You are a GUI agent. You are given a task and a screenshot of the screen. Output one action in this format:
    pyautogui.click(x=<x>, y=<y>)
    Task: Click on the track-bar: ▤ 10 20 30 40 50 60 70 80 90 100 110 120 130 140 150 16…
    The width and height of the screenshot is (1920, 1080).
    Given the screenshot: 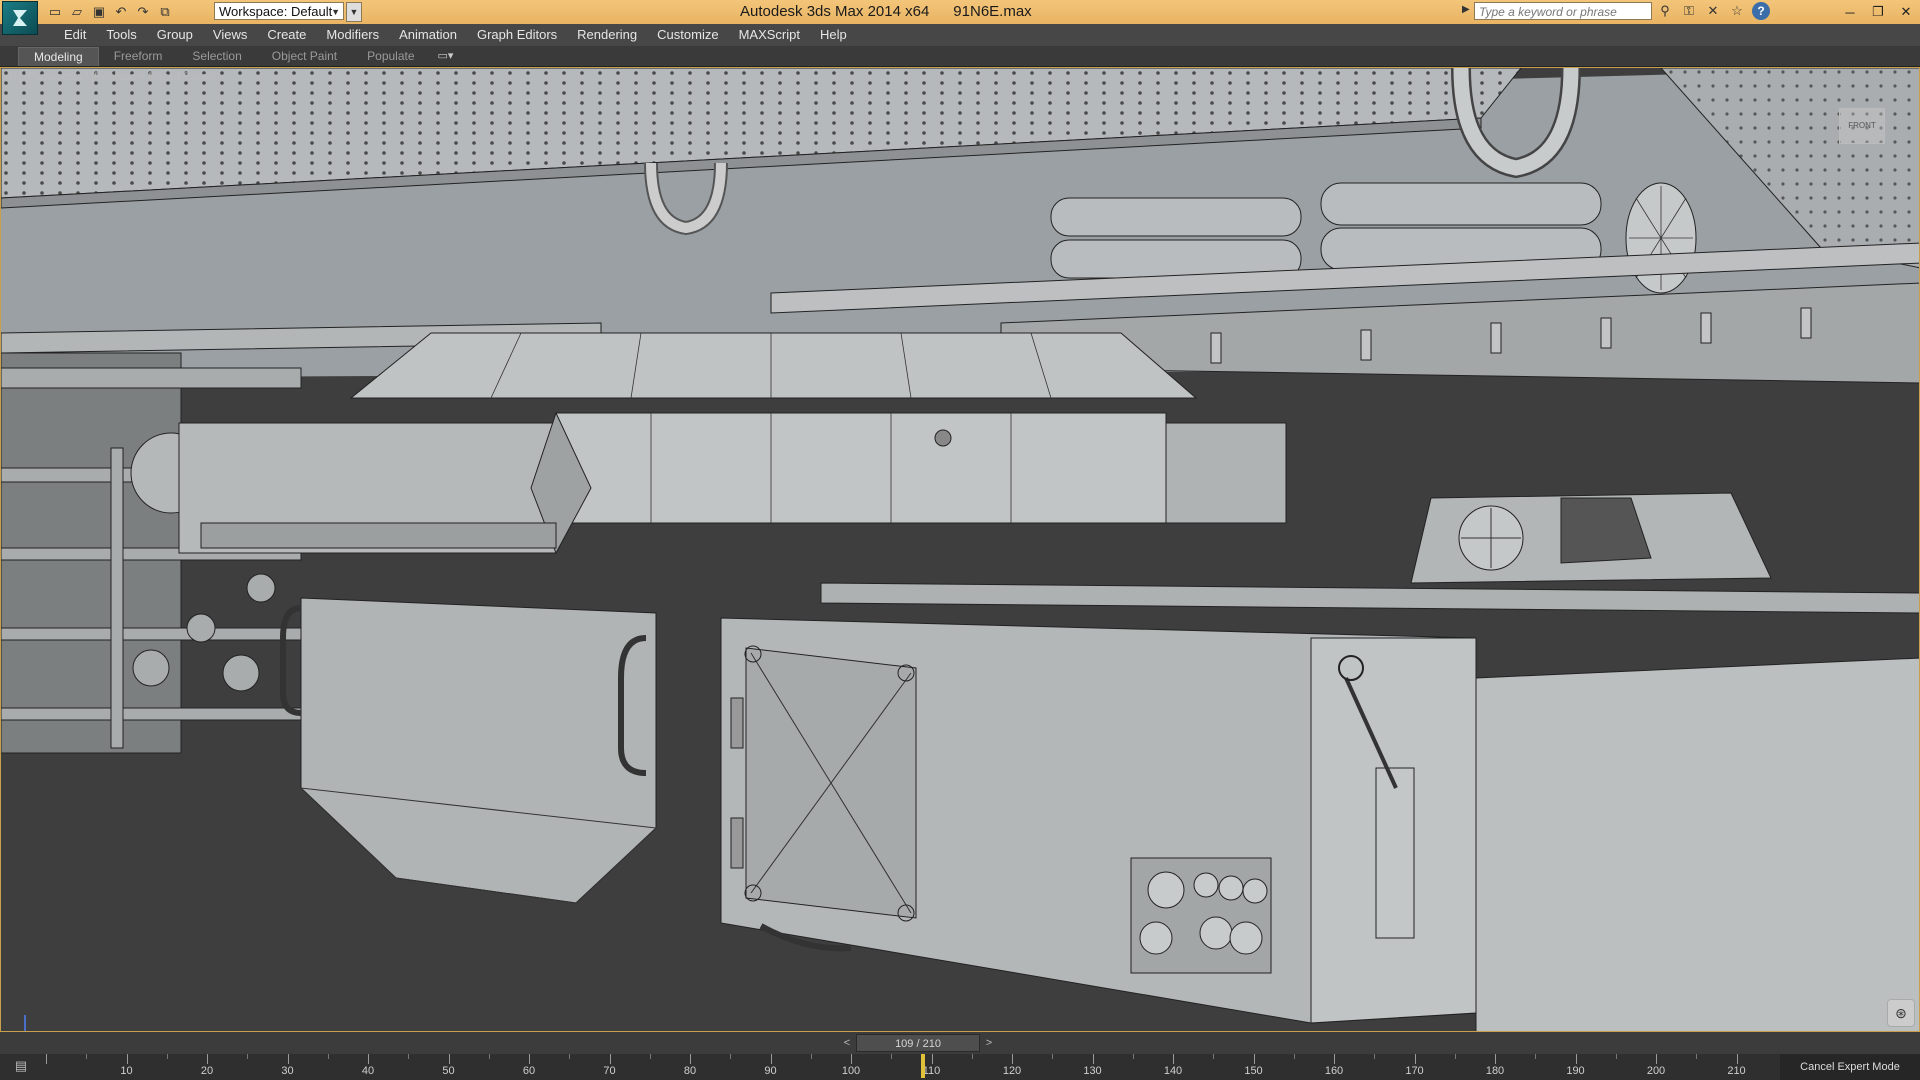 What is the action you would take?
    pyautogui.click(x=960, y=1067)
    